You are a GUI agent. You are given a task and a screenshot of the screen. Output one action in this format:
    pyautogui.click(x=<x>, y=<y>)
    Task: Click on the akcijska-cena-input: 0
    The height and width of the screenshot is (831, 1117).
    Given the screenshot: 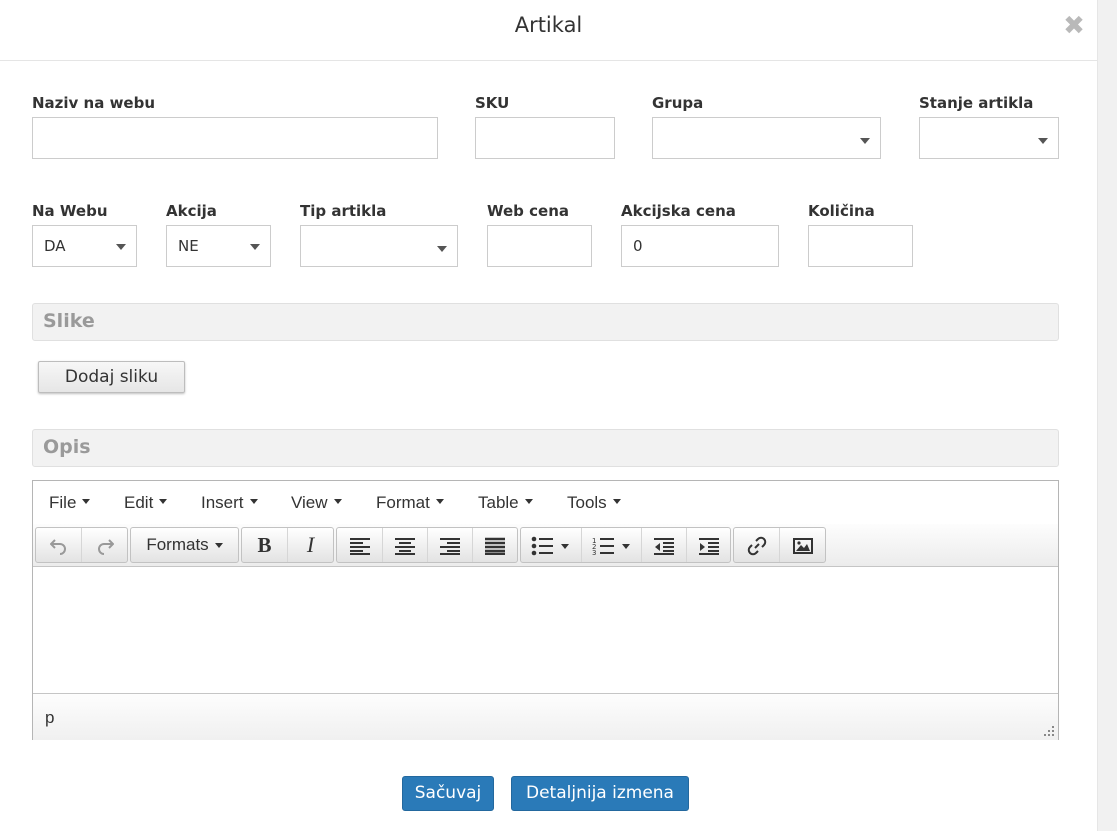 What is the action you would take?
    pyautogui.click(x=700, y=246)
    